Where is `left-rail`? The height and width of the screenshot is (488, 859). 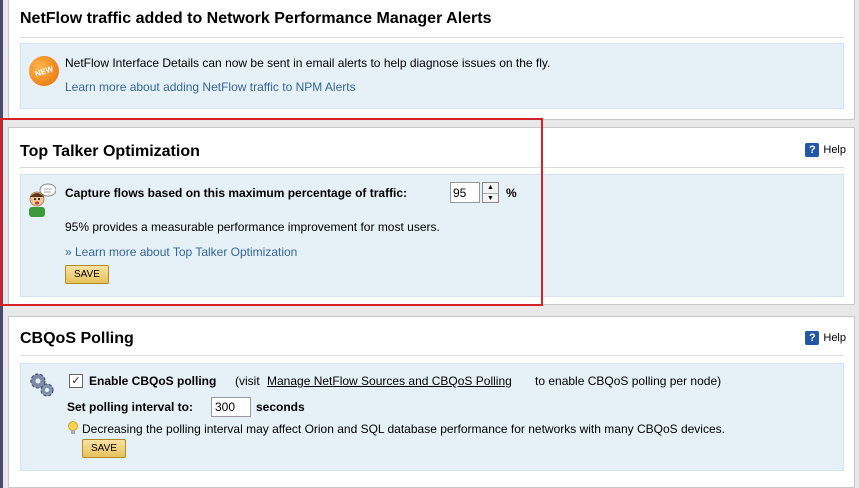
left-rail is located at coordinates (1, 244).